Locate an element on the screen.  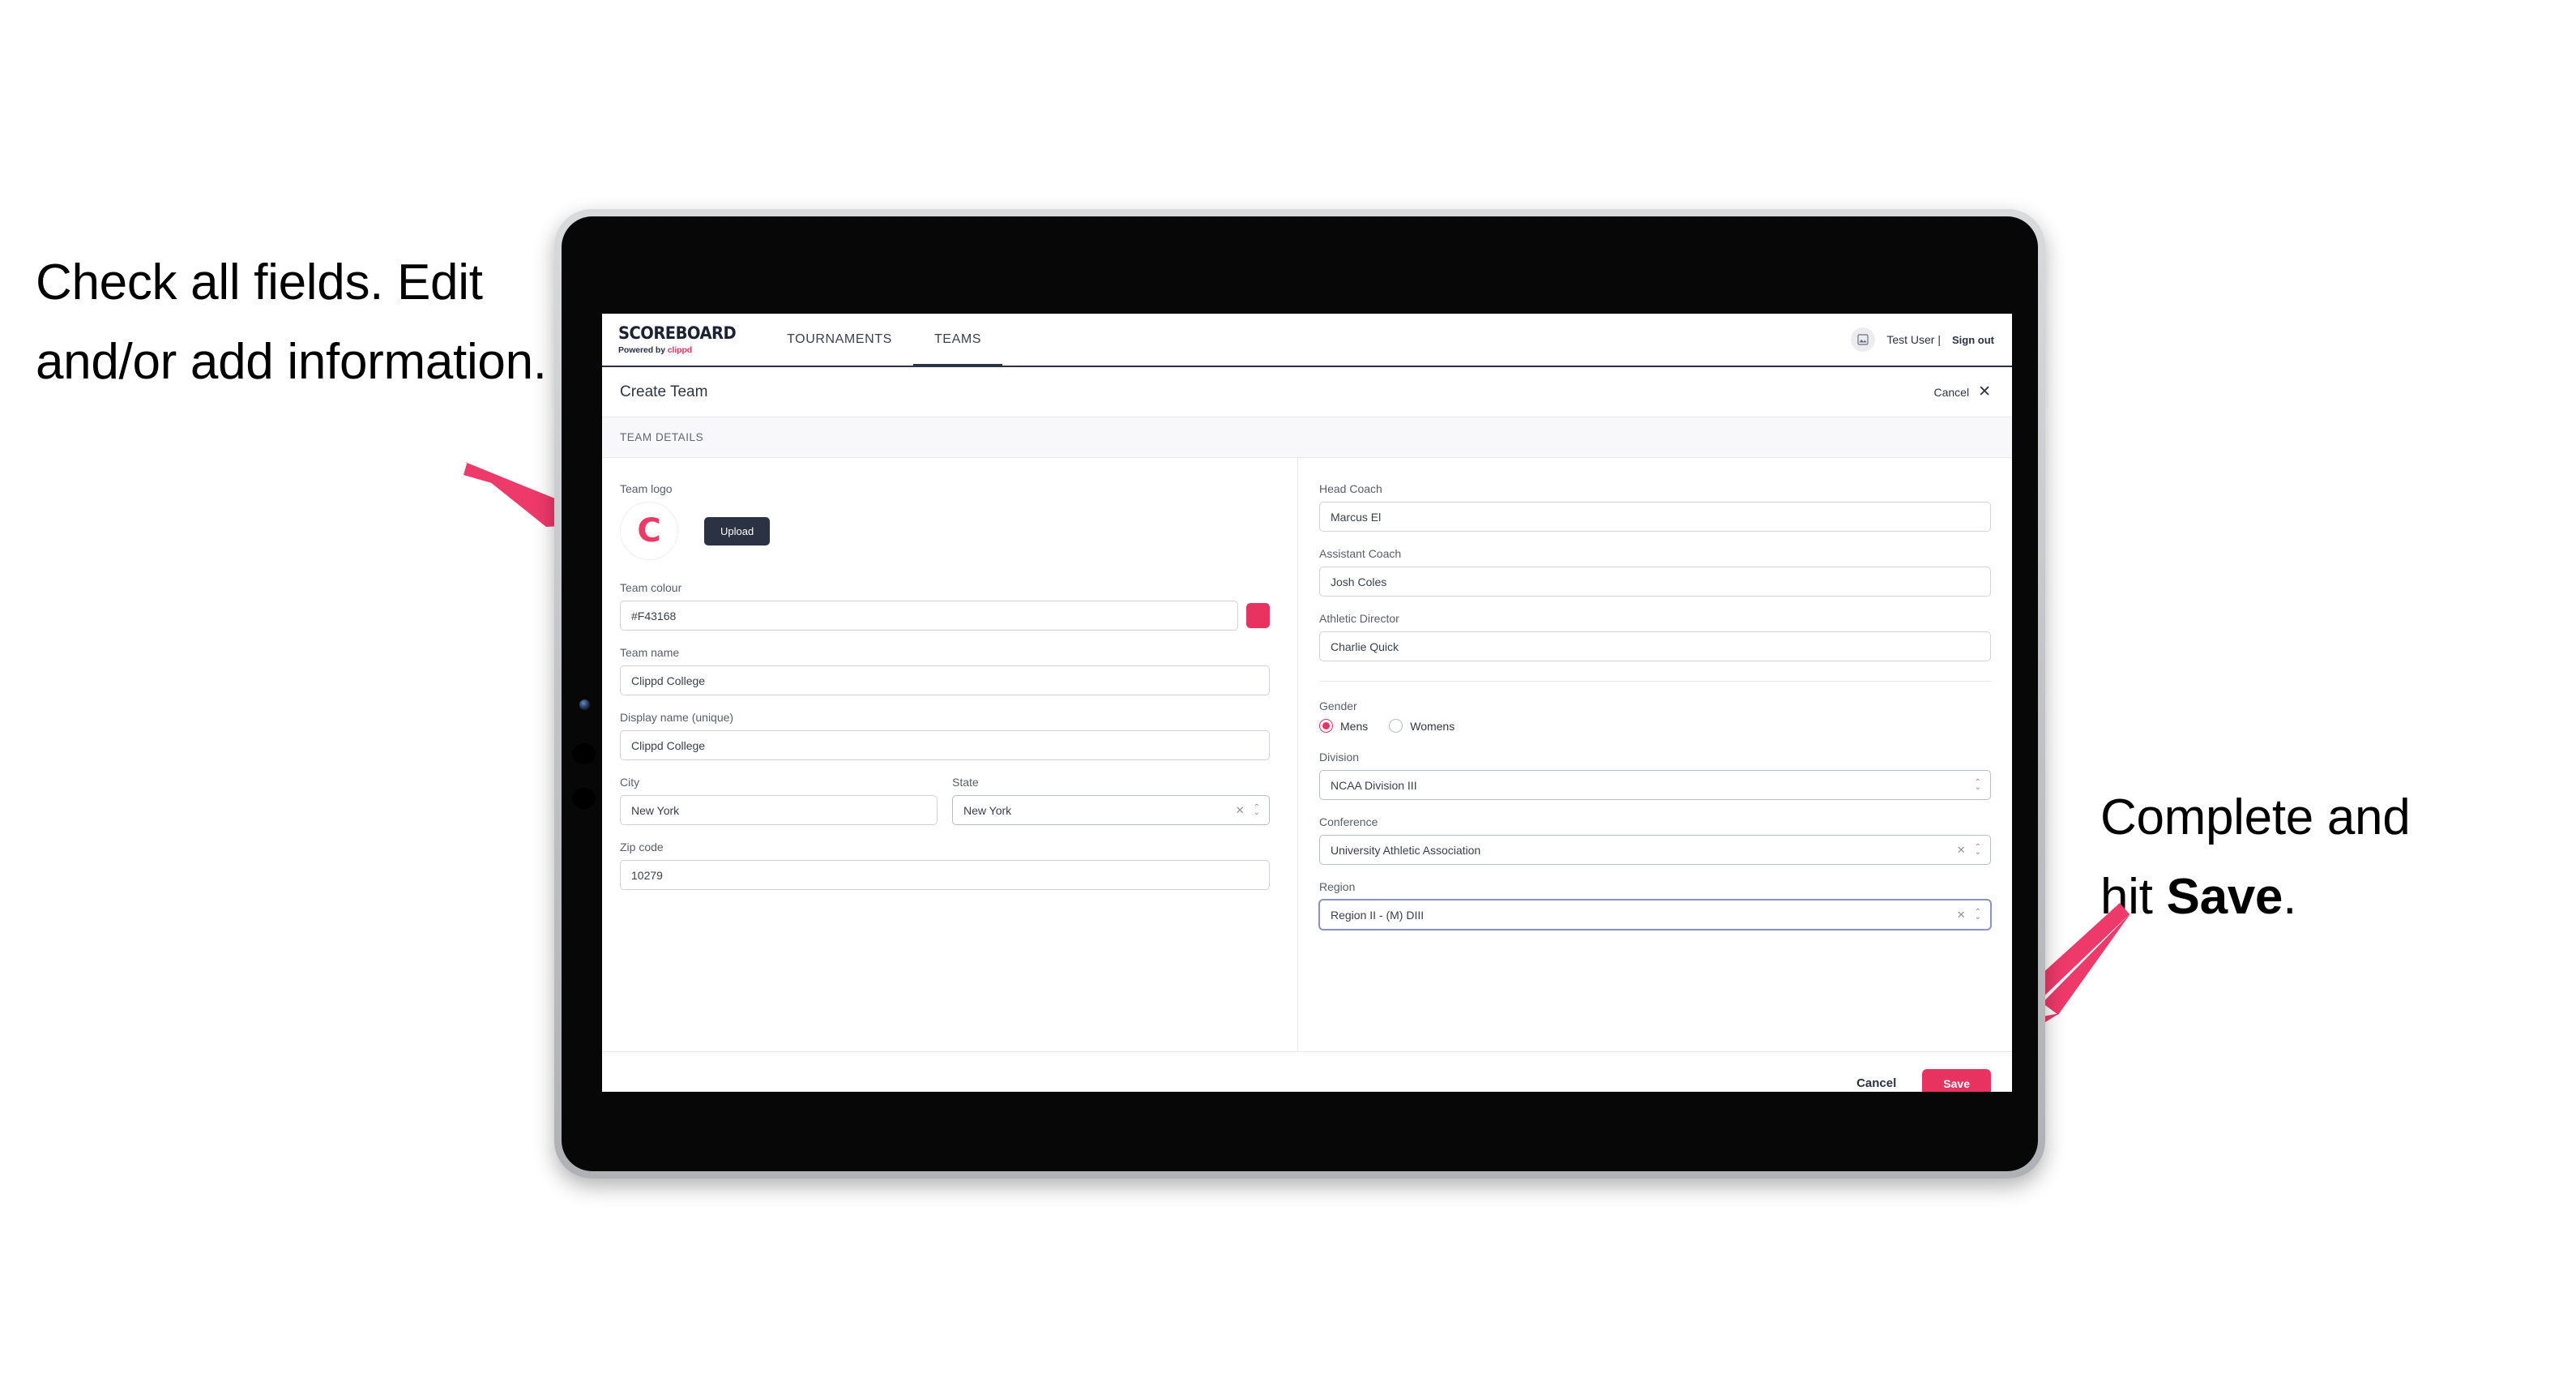
assistant-coach-input: Josh Coles is located at coordinates (1655, 582).